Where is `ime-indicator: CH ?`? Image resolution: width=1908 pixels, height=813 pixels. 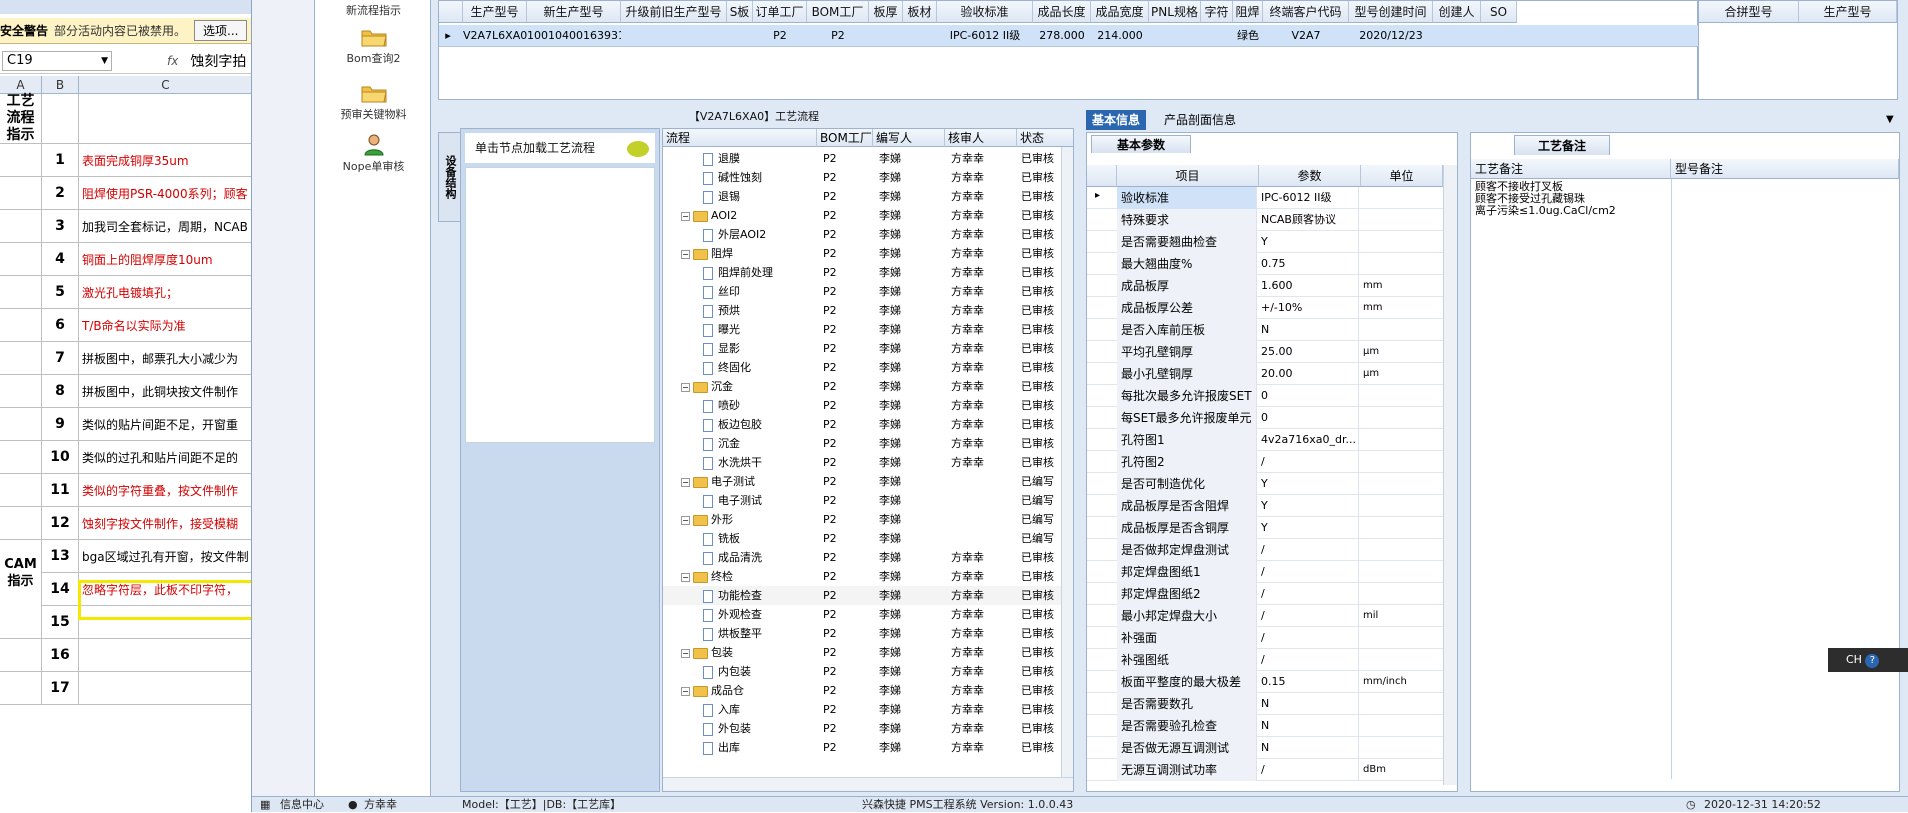 ime-indicator: CH ? is located at coordinates (1868, 660).